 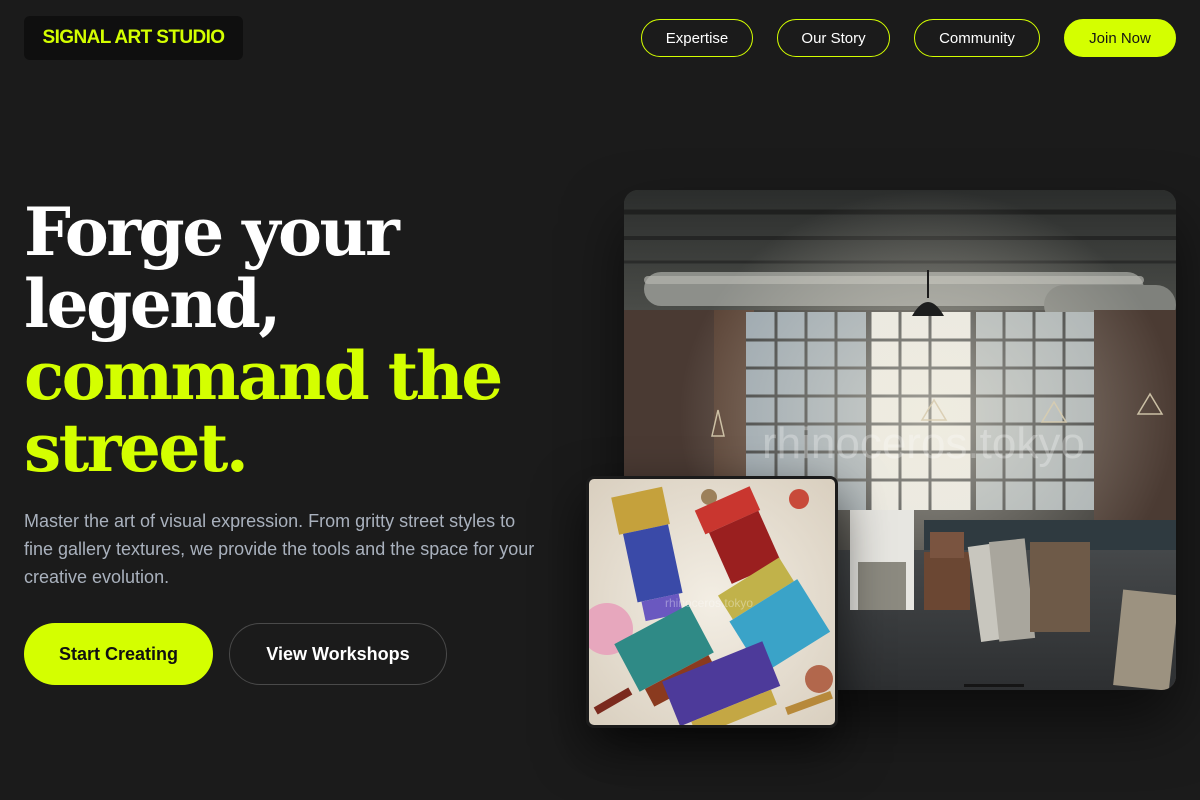 I want to click on headline-line-2: legend,, so click(x=152, y=304).